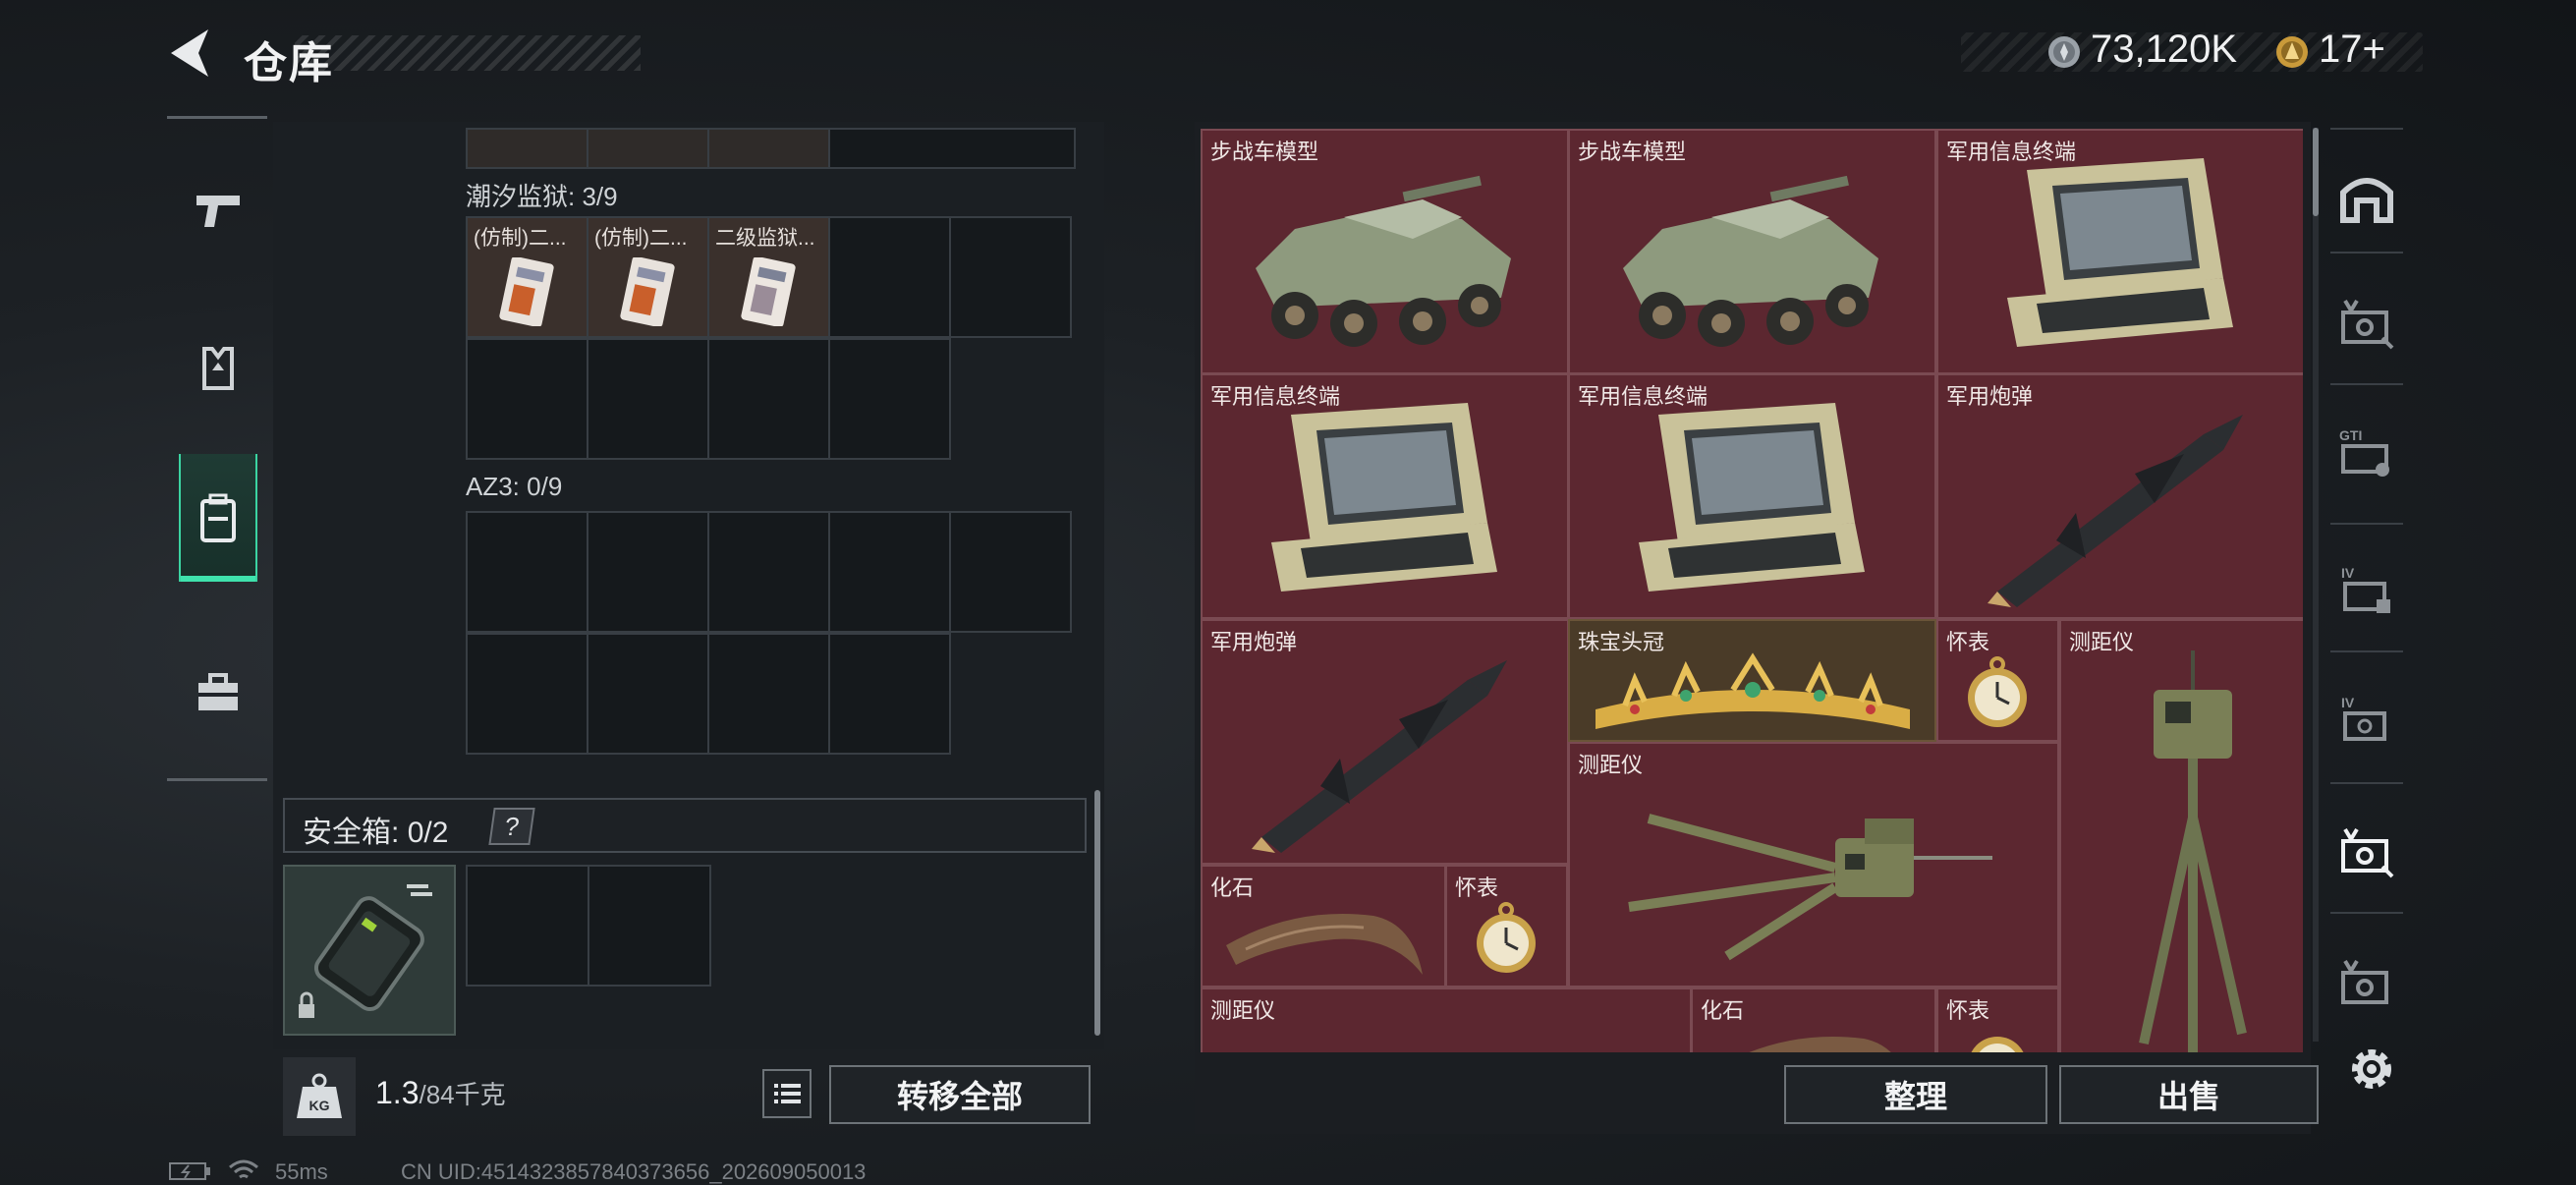 The width and height of the screenshot is (2576, 1185). I want to click on back-arrow-icon, so click(189, 53).